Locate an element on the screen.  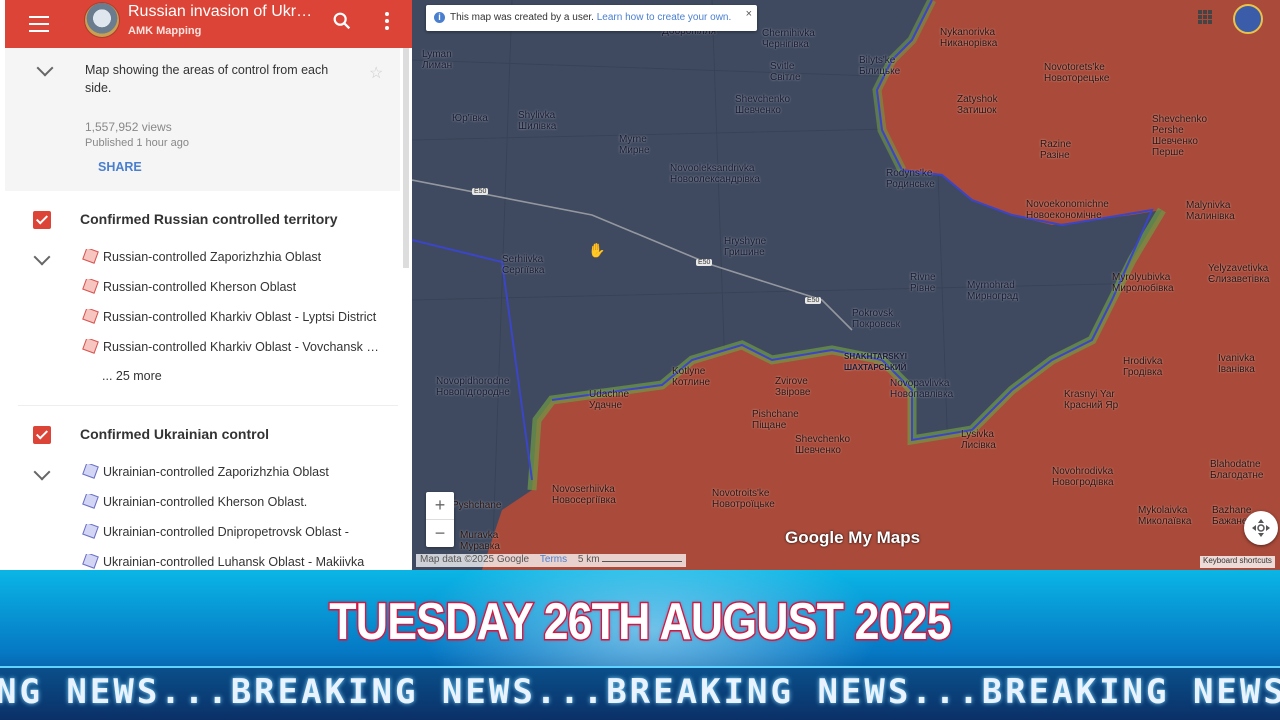
place-label: Ivanivka Іванівка is located at coordinates (1236, 364).